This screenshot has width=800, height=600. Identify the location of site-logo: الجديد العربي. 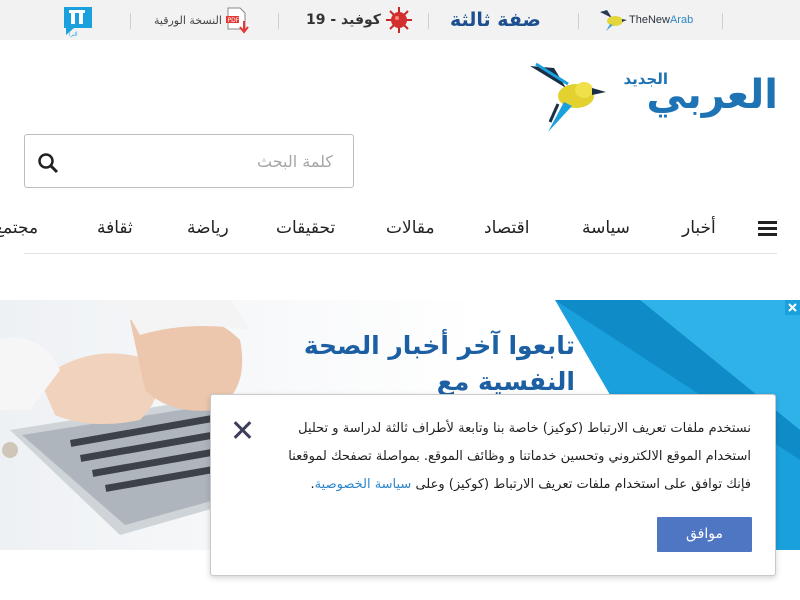
(653, 97).